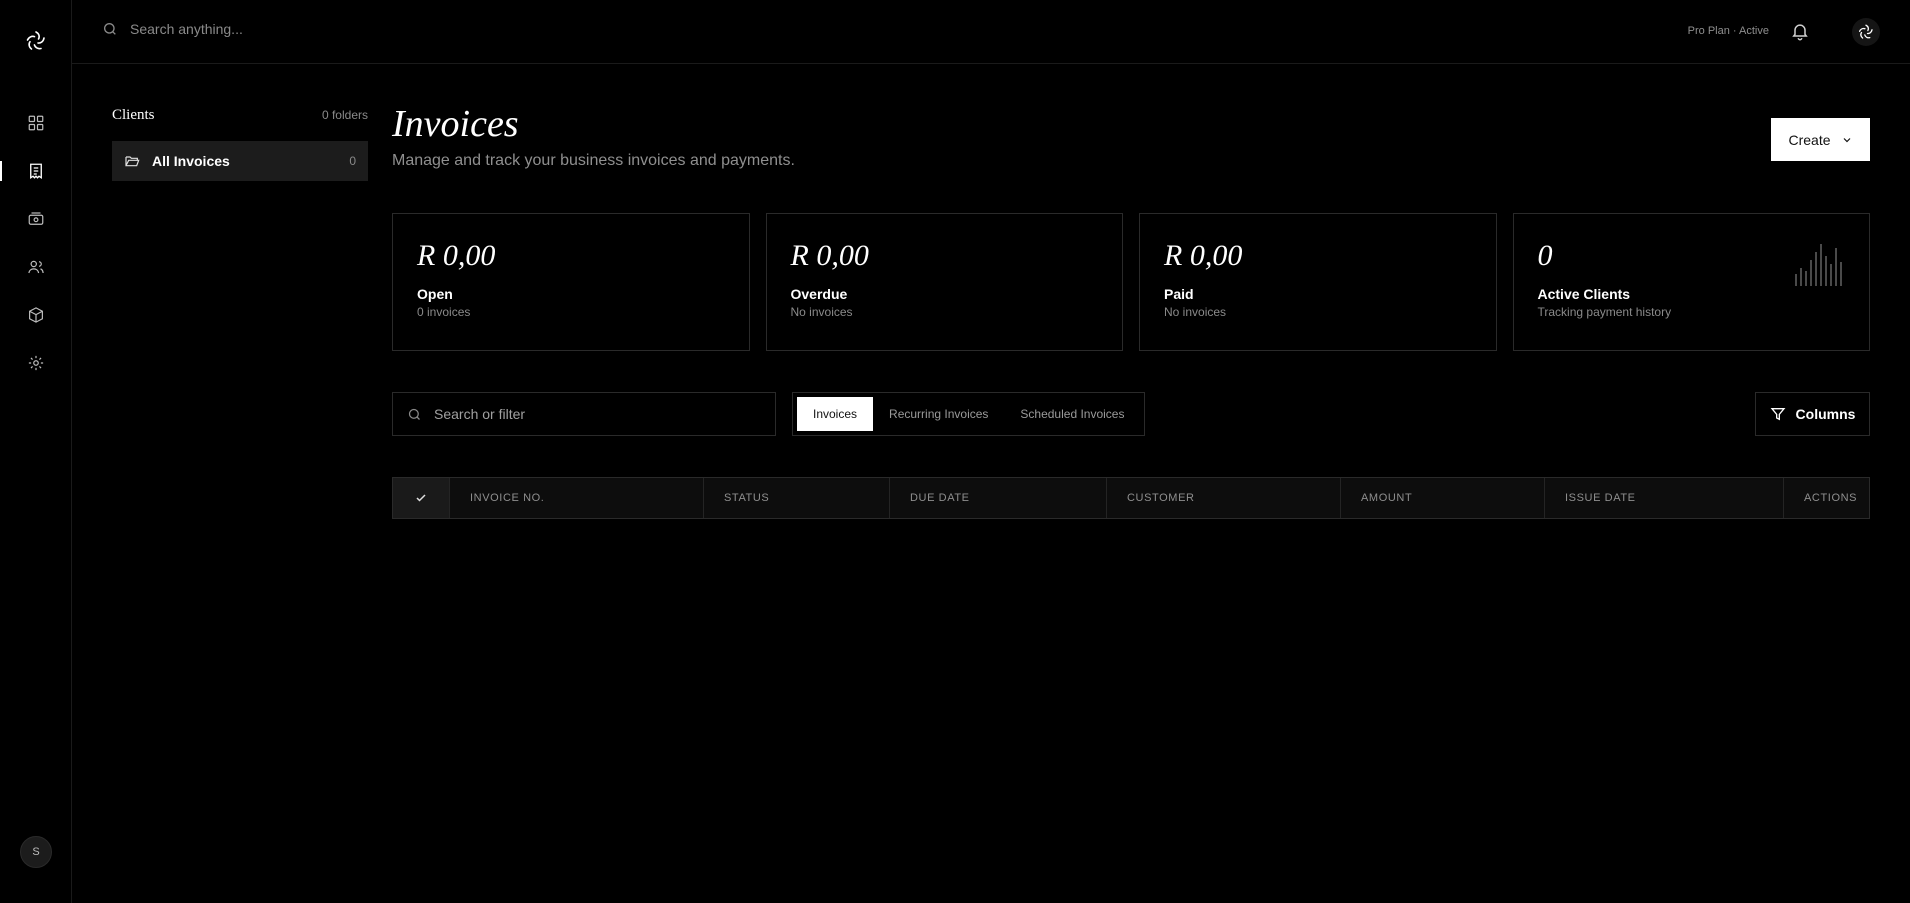 The width and height of the screenshot is (1910, 903). I want to click on dashboard-icon, so click(36, 123).